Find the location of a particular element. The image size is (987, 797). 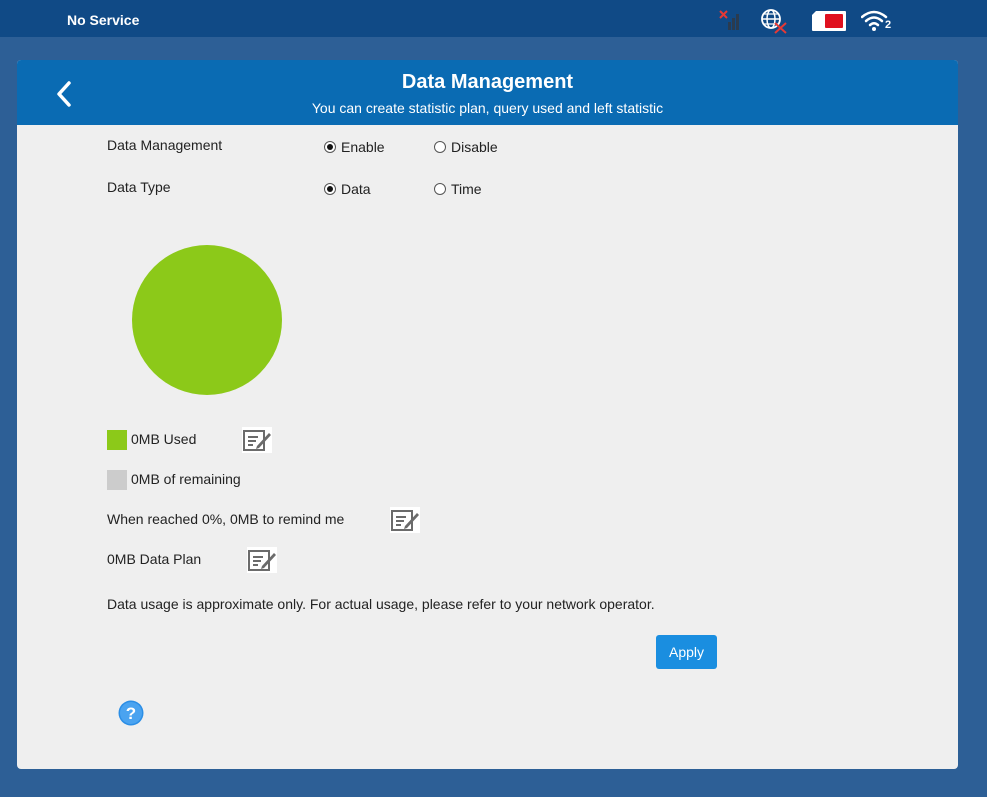

wifi-client-count: 2 is located at coordinates (888, 25).